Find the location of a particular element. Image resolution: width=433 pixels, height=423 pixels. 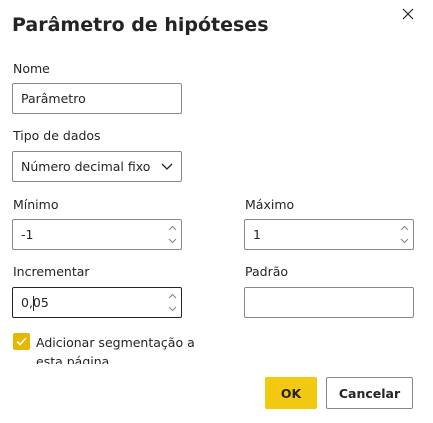

maximum-decrement-button is located at coordinates (404, 241).